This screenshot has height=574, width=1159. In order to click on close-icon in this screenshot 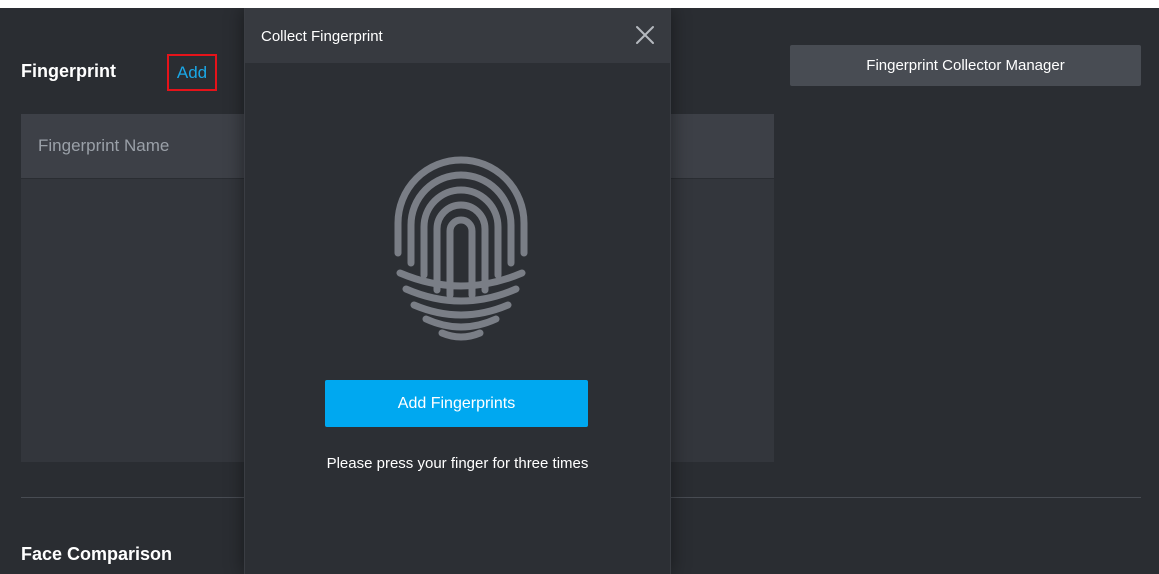, I will do `click(645, 35)`.